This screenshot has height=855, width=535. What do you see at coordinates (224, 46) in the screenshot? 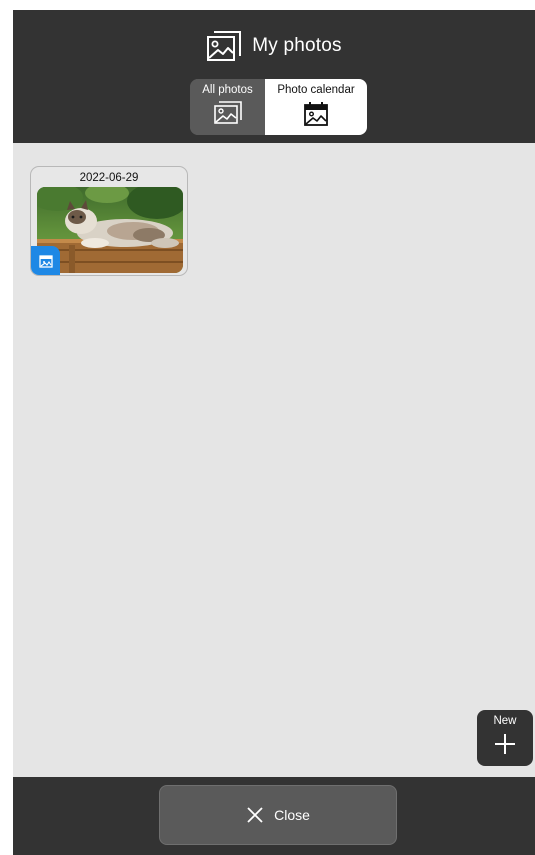
I see `photos-stack-icon` at bounding box center [224, 46].